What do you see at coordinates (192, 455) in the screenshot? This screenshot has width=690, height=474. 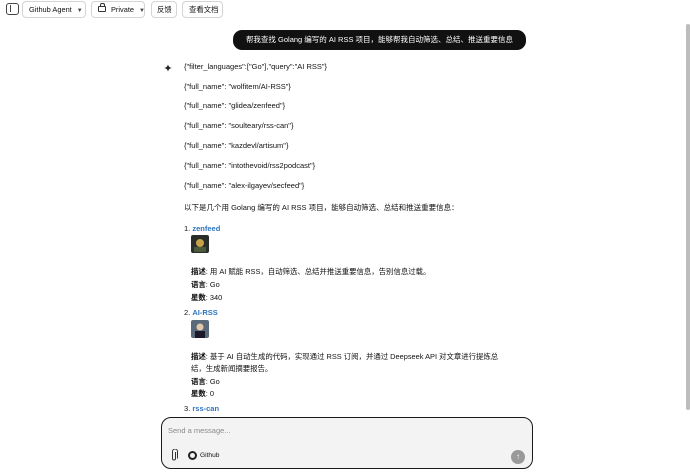 I see `github-icon` at bounding box center [192, 455].